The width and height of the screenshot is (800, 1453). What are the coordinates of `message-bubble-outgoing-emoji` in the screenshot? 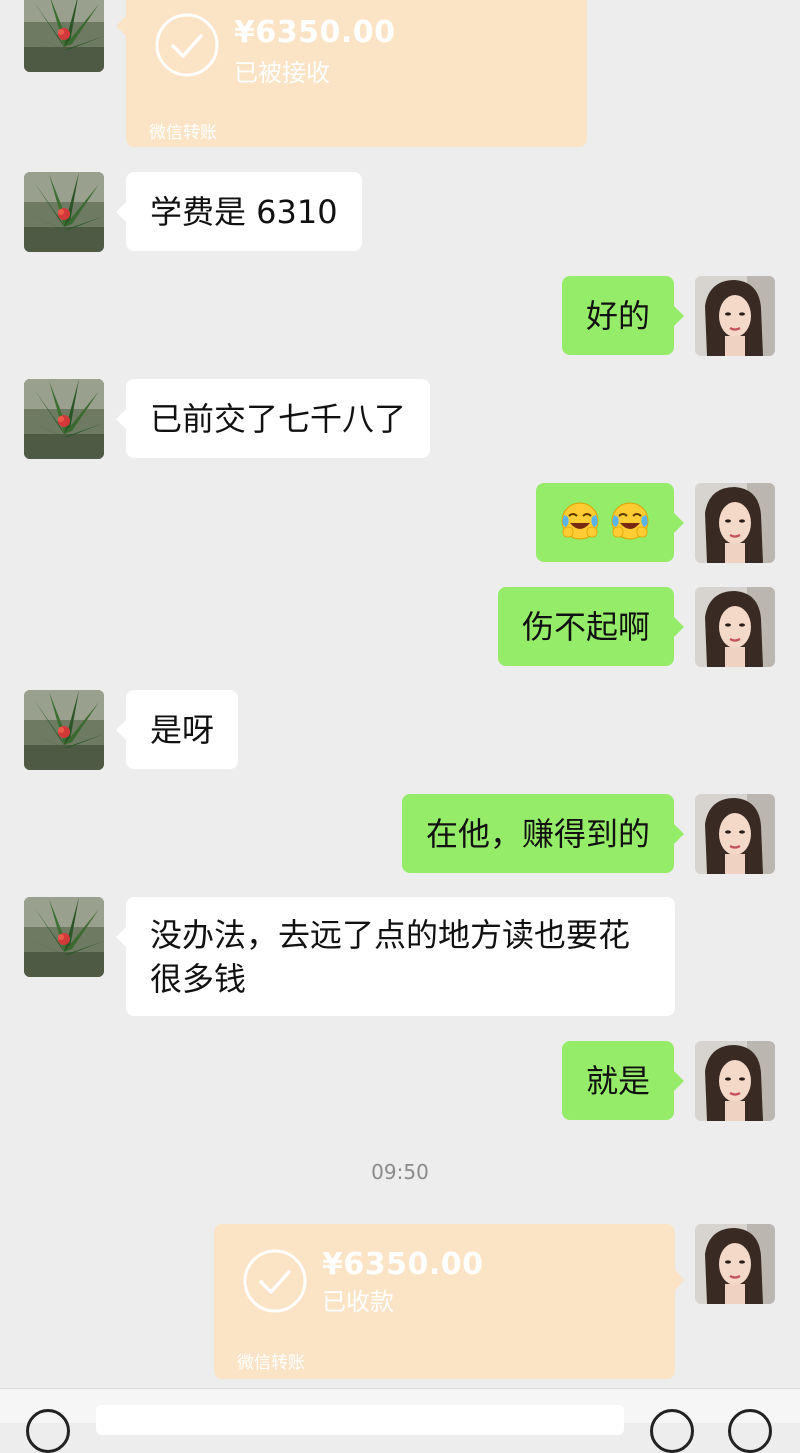 It's located at (610, 522).